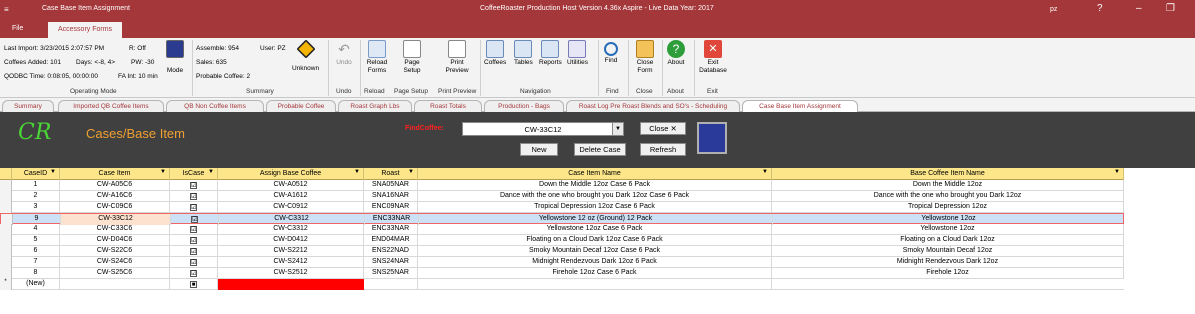  Describe the element at coordinates (175, 57) in the screenshot. I see `mode-button: Mode` at that location.